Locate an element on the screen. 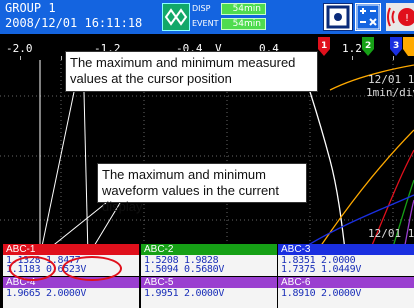  highlight-oval-measured is located at coordinates (32, 268).